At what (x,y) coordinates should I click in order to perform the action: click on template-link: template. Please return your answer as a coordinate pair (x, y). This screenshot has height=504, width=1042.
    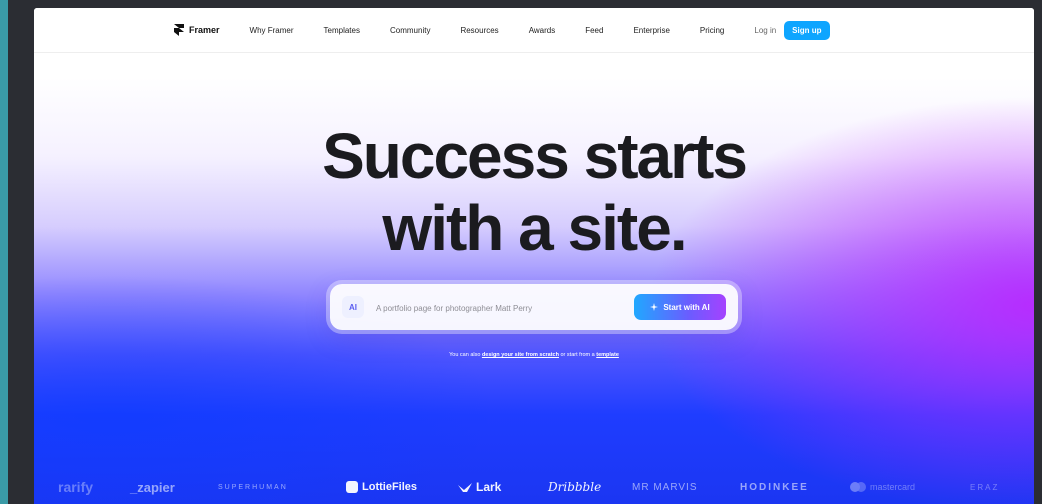
    Looking at the image, I should click on (607, 355).